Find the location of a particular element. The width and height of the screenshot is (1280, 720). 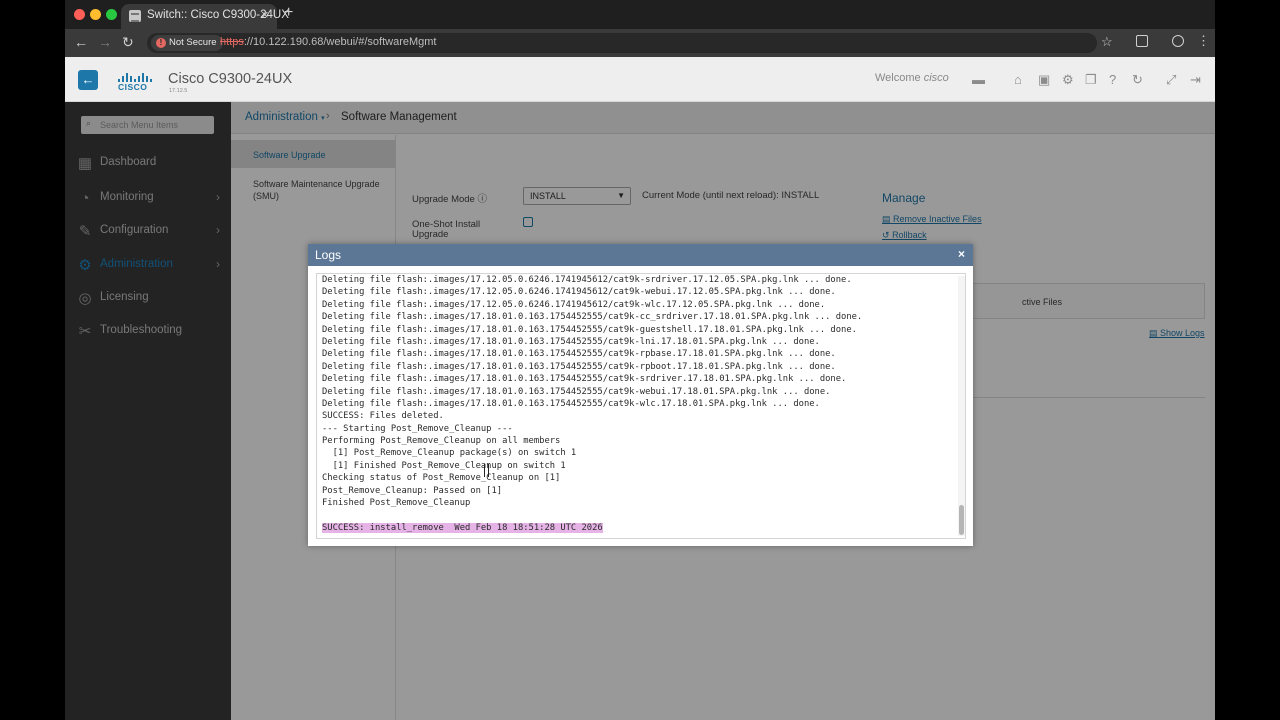

warning-icon: ! is located at coordinates (161, 43).